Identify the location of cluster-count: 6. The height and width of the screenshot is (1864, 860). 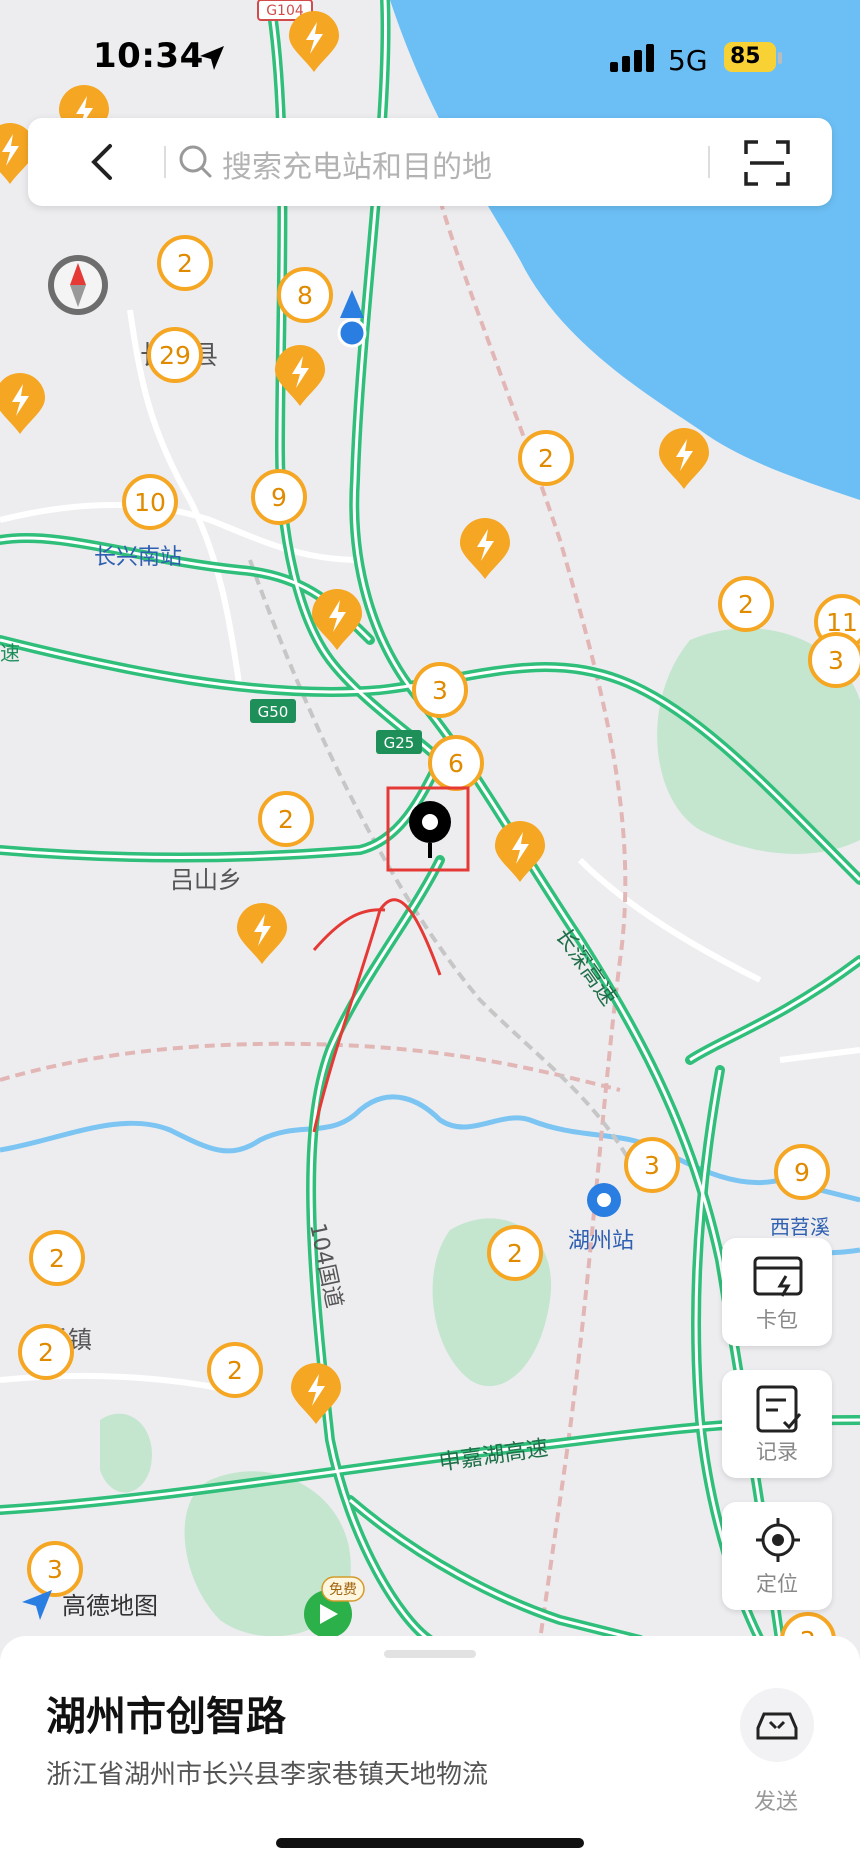
(456, 763).